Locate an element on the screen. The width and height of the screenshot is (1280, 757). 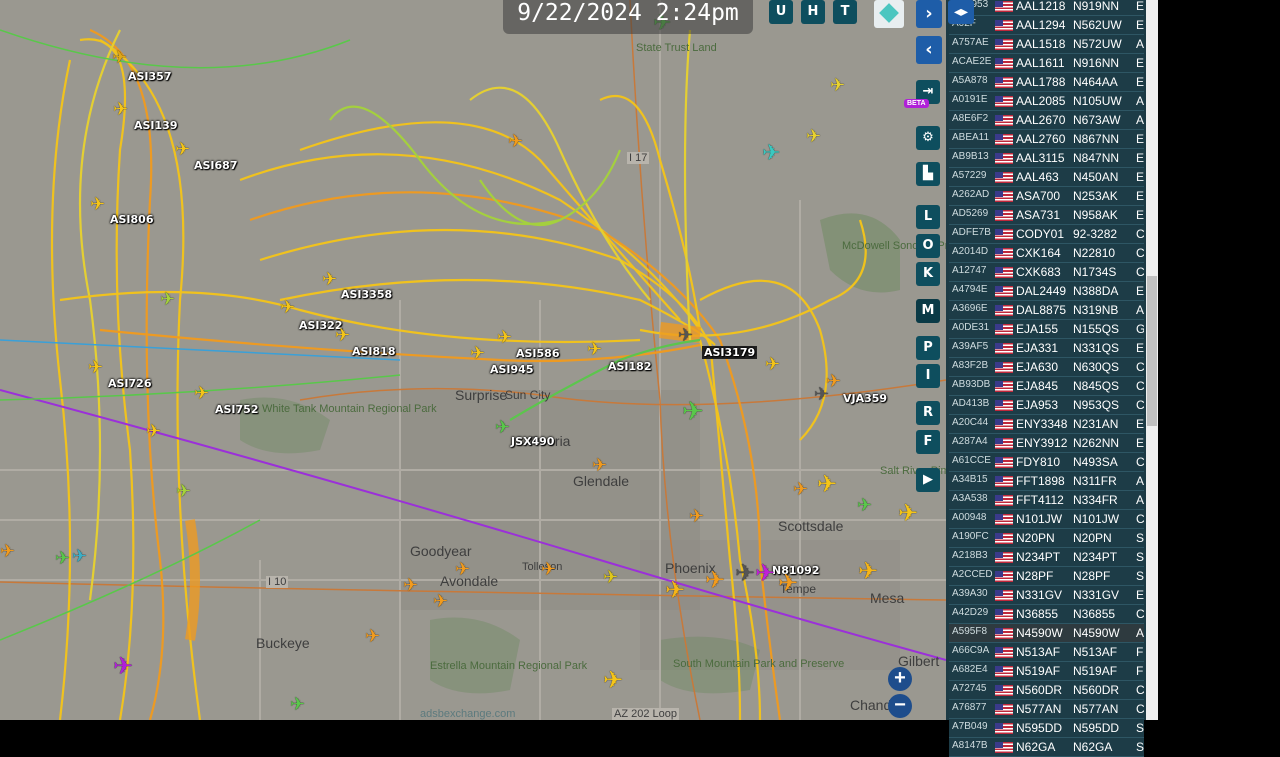
replay-button: ▶ is located at coordinates (928, 480).